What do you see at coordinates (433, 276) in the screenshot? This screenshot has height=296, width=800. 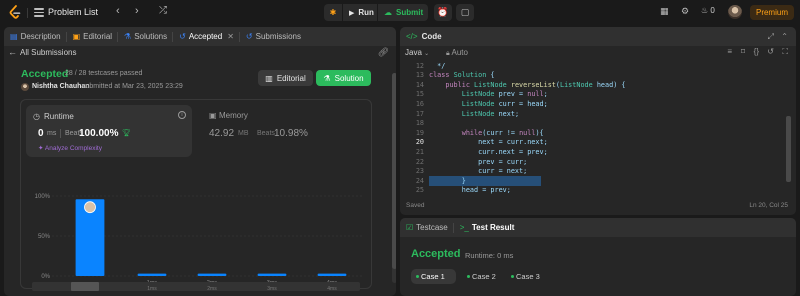 I see `case-1-tab: Case 1` at bounding box center [433, 276].